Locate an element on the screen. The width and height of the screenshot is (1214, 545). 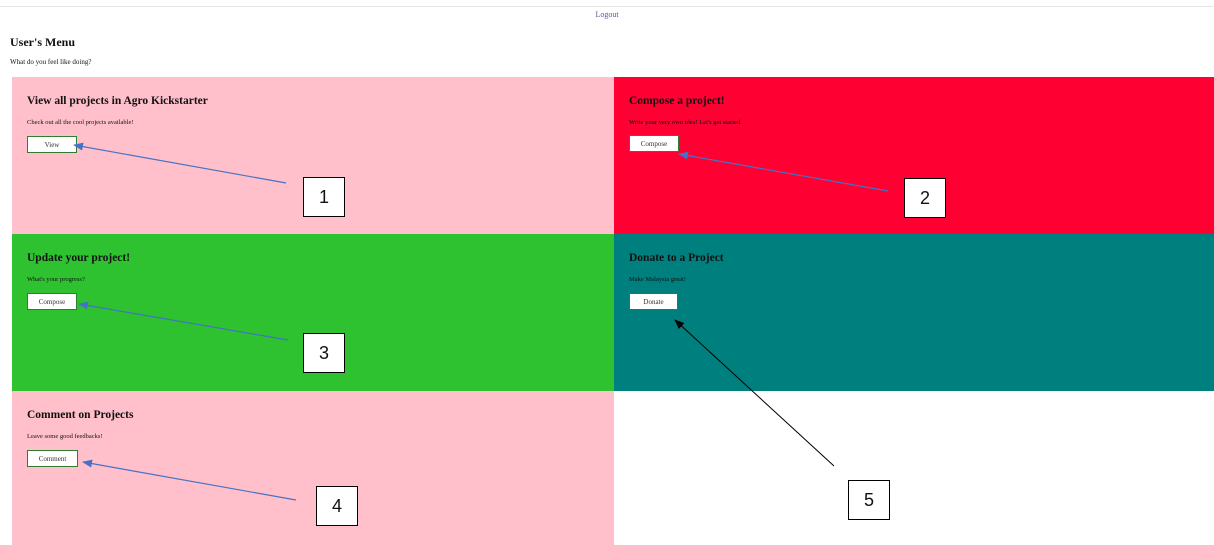
annotation-label-3: 3 is located at coordinates (324, 353).